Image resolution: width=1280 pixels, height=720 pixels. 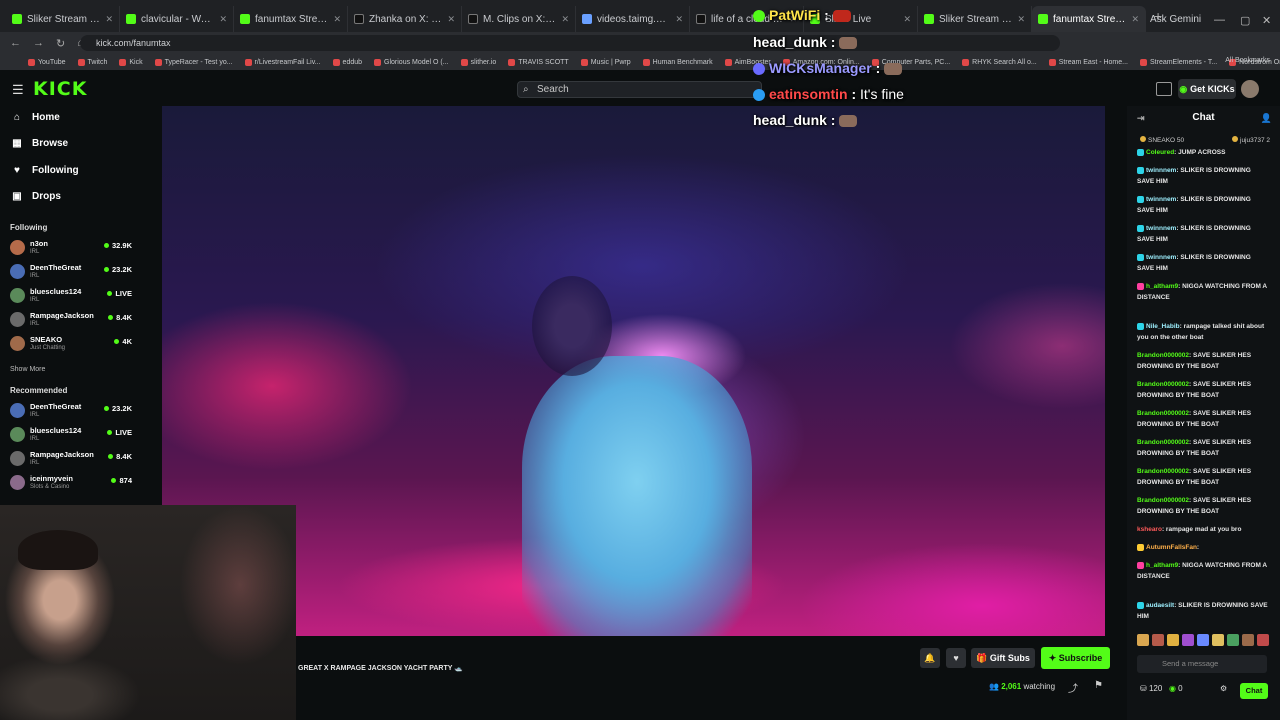 What do you see at coordinates (956, 658) in the screenshot?
I see `follow-heart-icon: ♥` at bounding box center [956, 658].